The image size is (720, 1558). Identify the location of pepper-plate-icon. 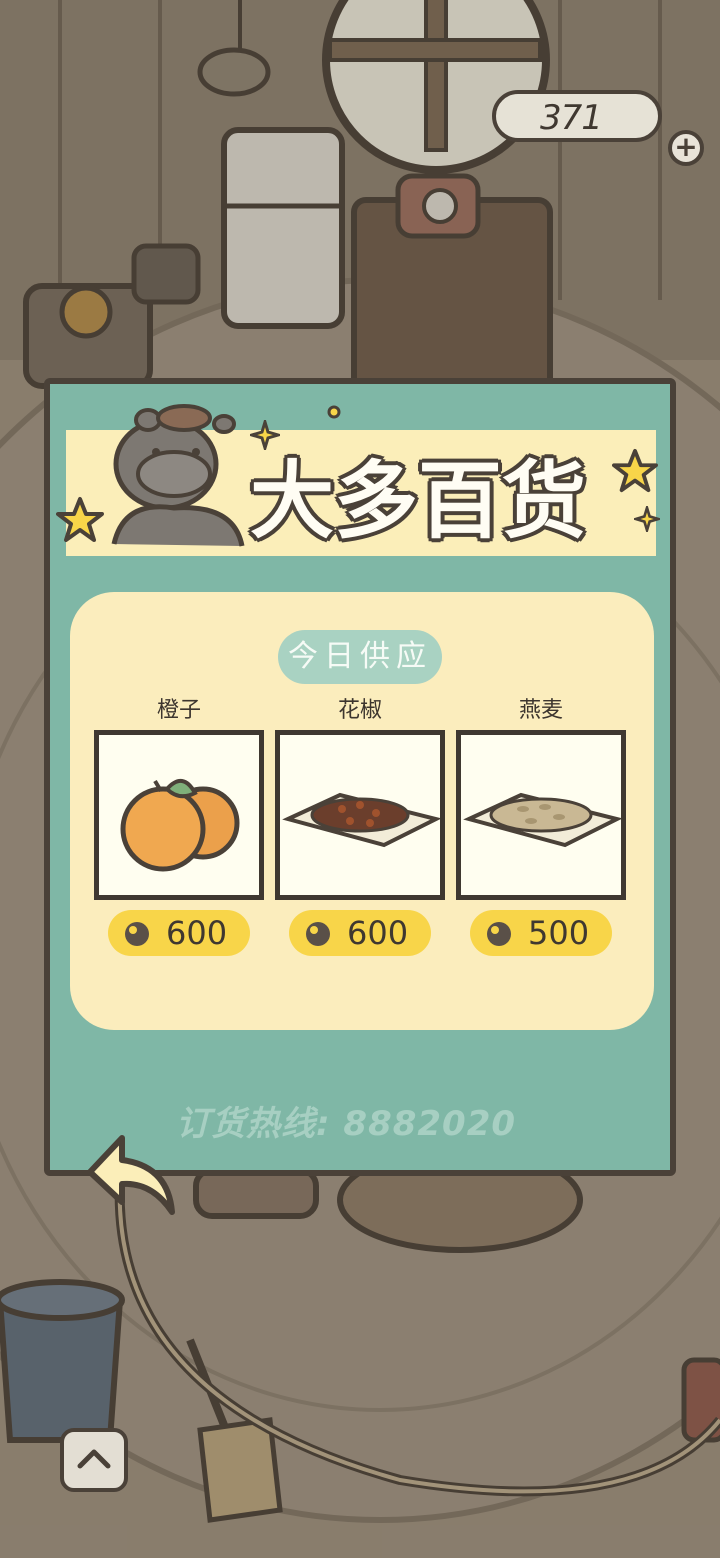
(362, 820).